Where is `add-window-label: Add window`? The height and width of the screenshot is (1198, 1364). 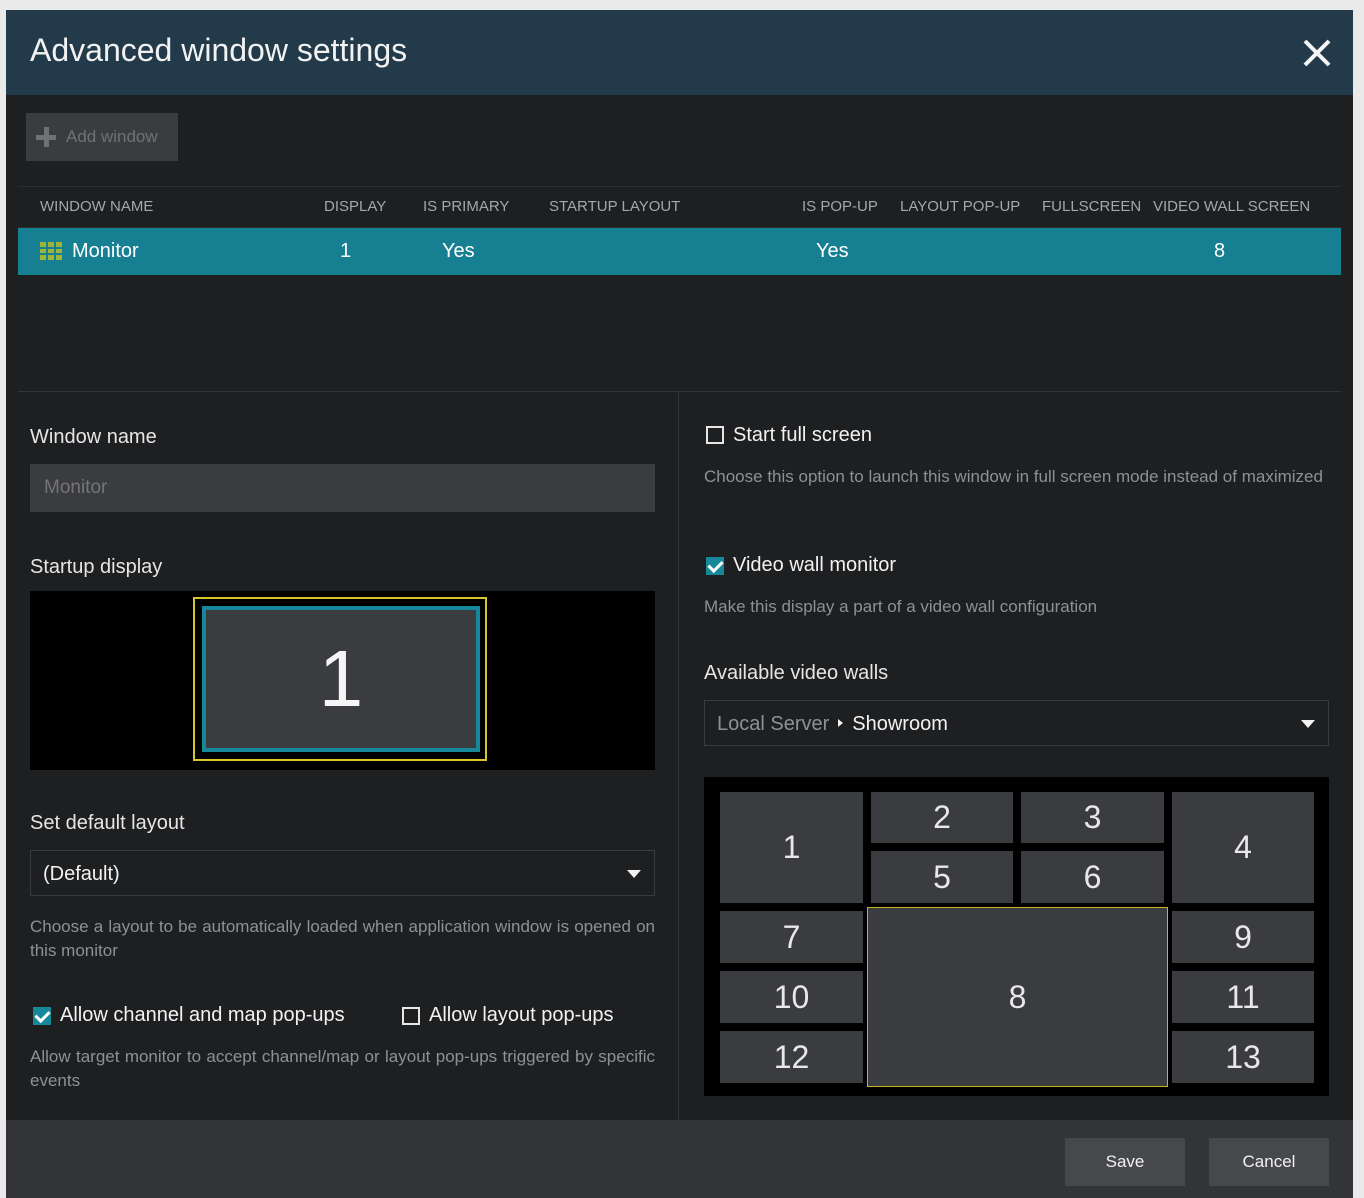 add-window-label: Add window is located at coordinates (112, 136).